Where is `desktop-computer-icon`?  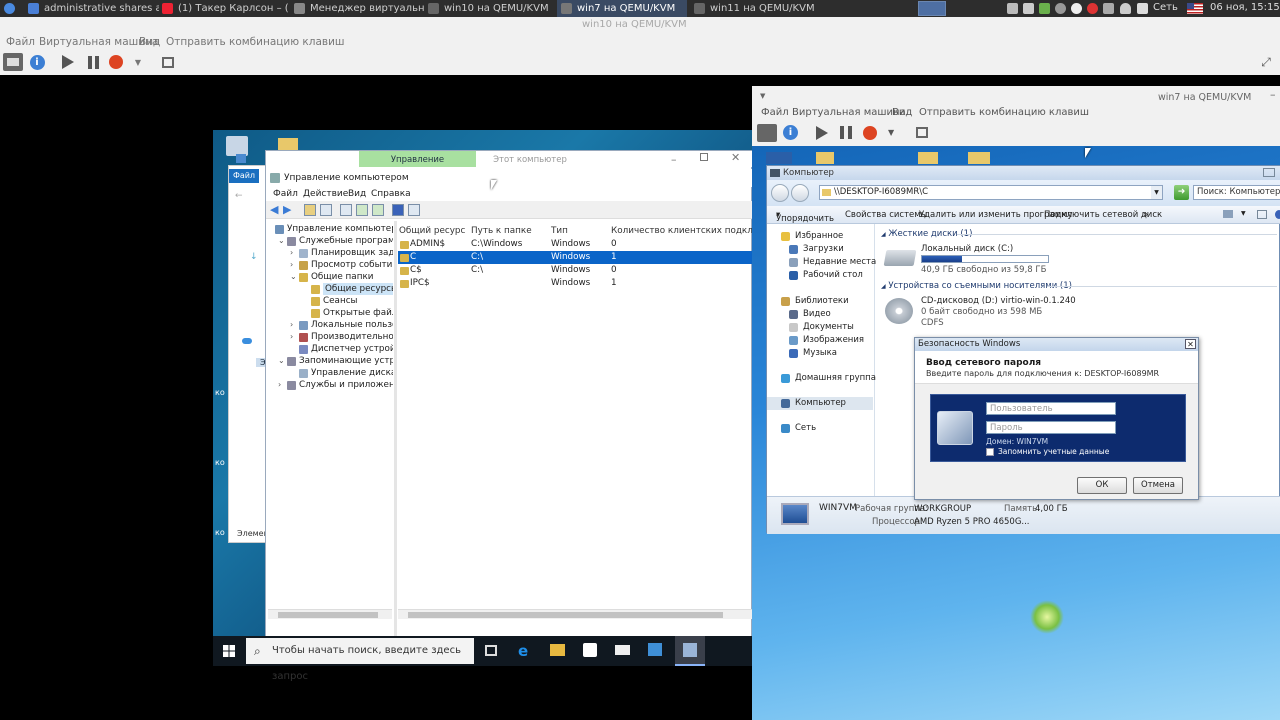
desktop-computer-icon is located at coordinates (779, 158).